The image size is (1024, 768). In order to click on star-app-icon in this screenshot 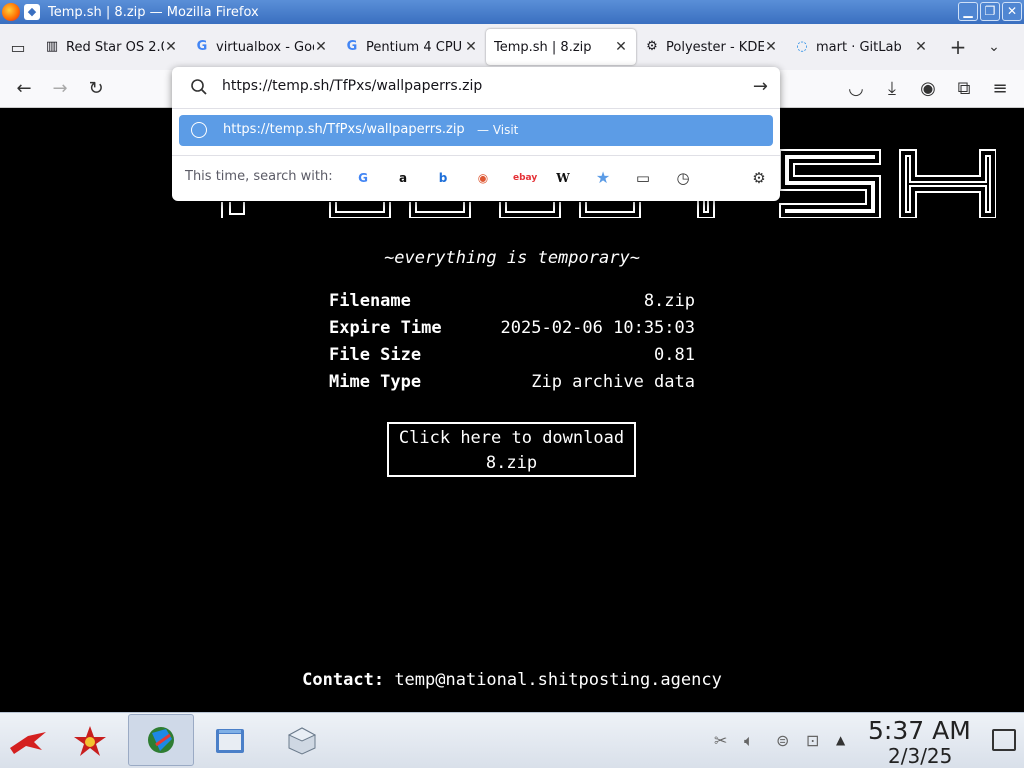, I will do `click(90, 741)`.